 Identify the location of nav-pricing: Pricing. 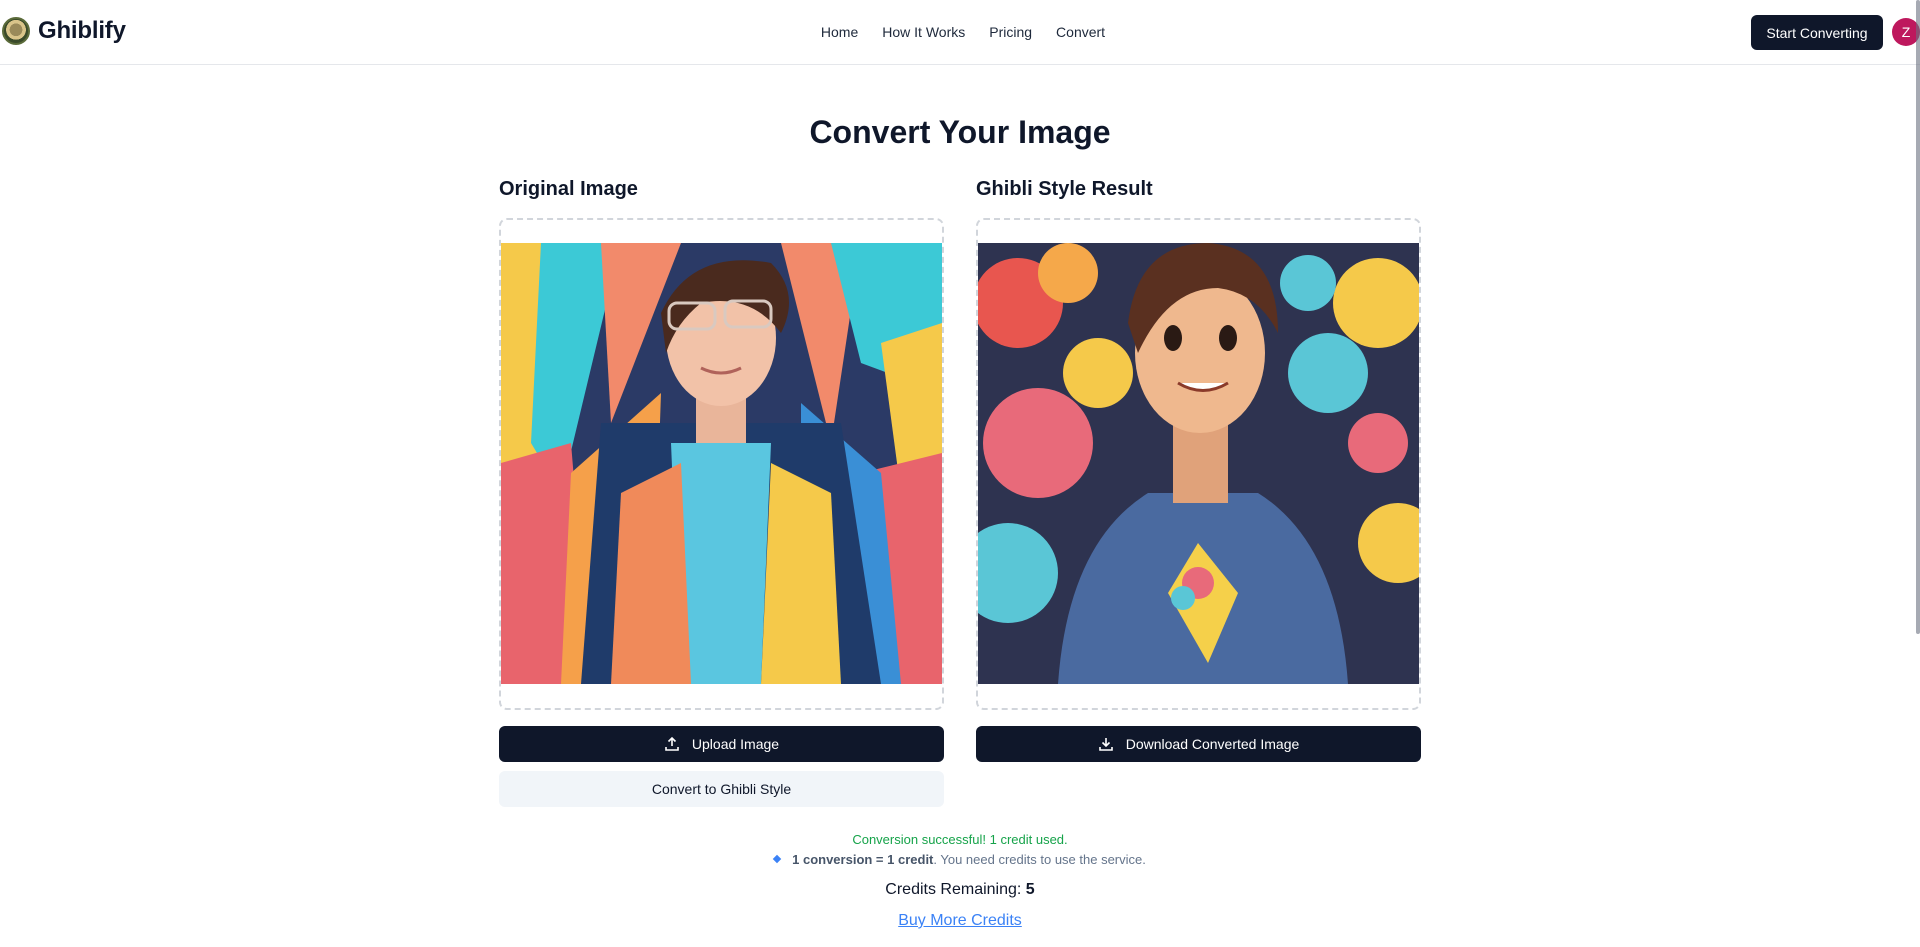
(1010, 32).